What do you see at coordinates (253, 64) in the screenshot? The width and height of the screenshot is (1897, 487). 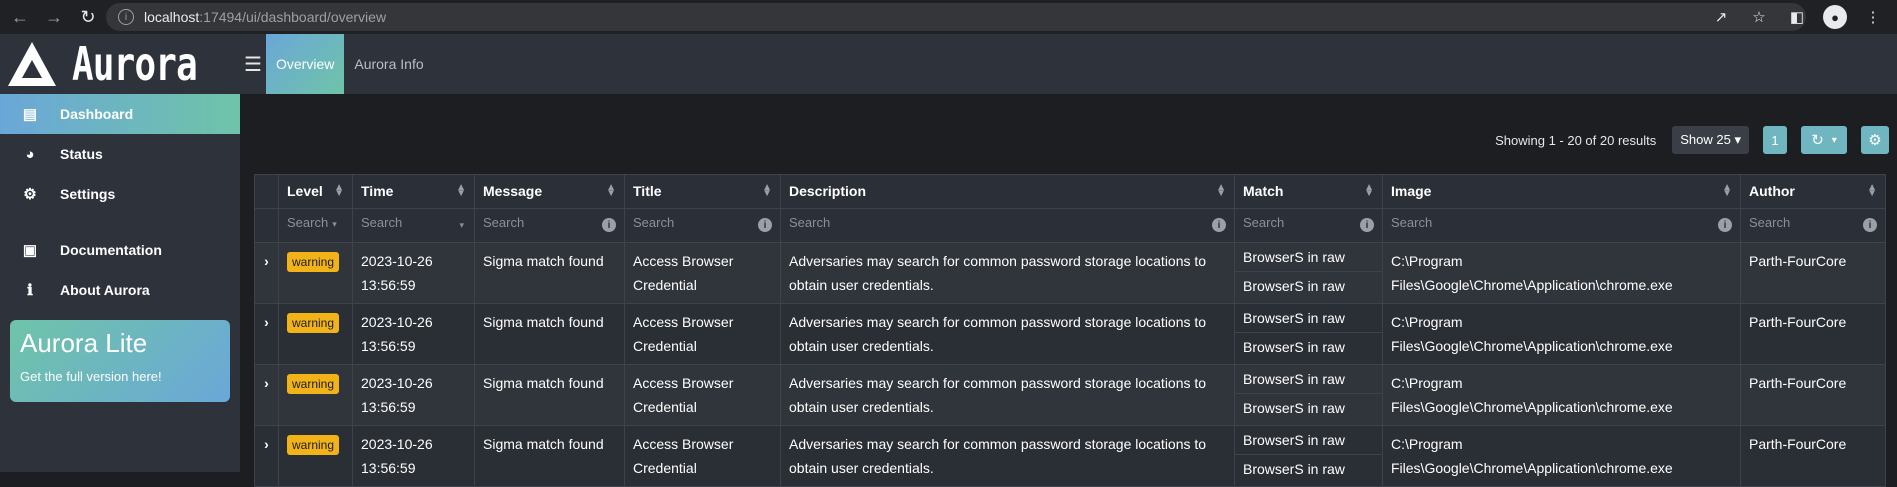 I see `menu-toggle-icon: ☰` at bounding box center [253, 64].